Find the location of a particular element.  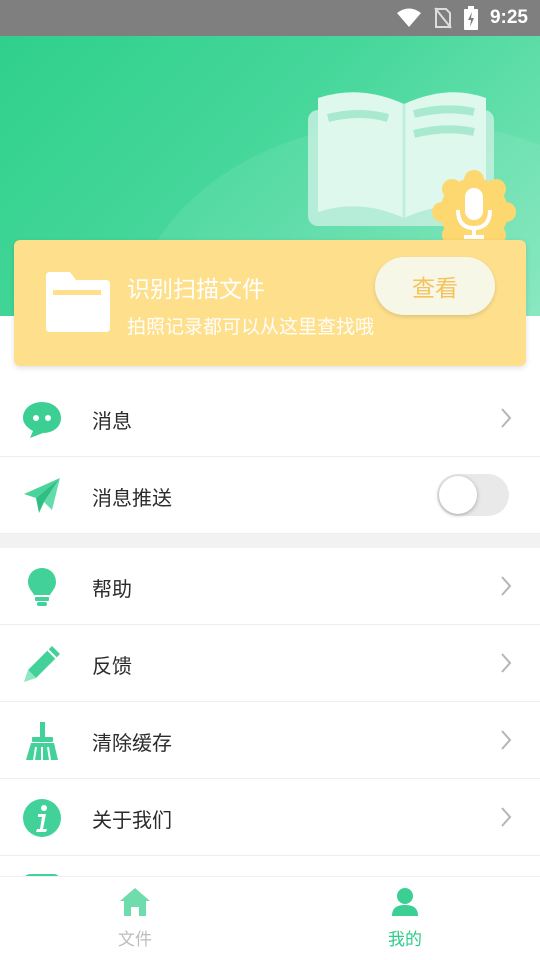

menu-item-clear-cache: 清除缓存 is located at coordinates (270, 740).